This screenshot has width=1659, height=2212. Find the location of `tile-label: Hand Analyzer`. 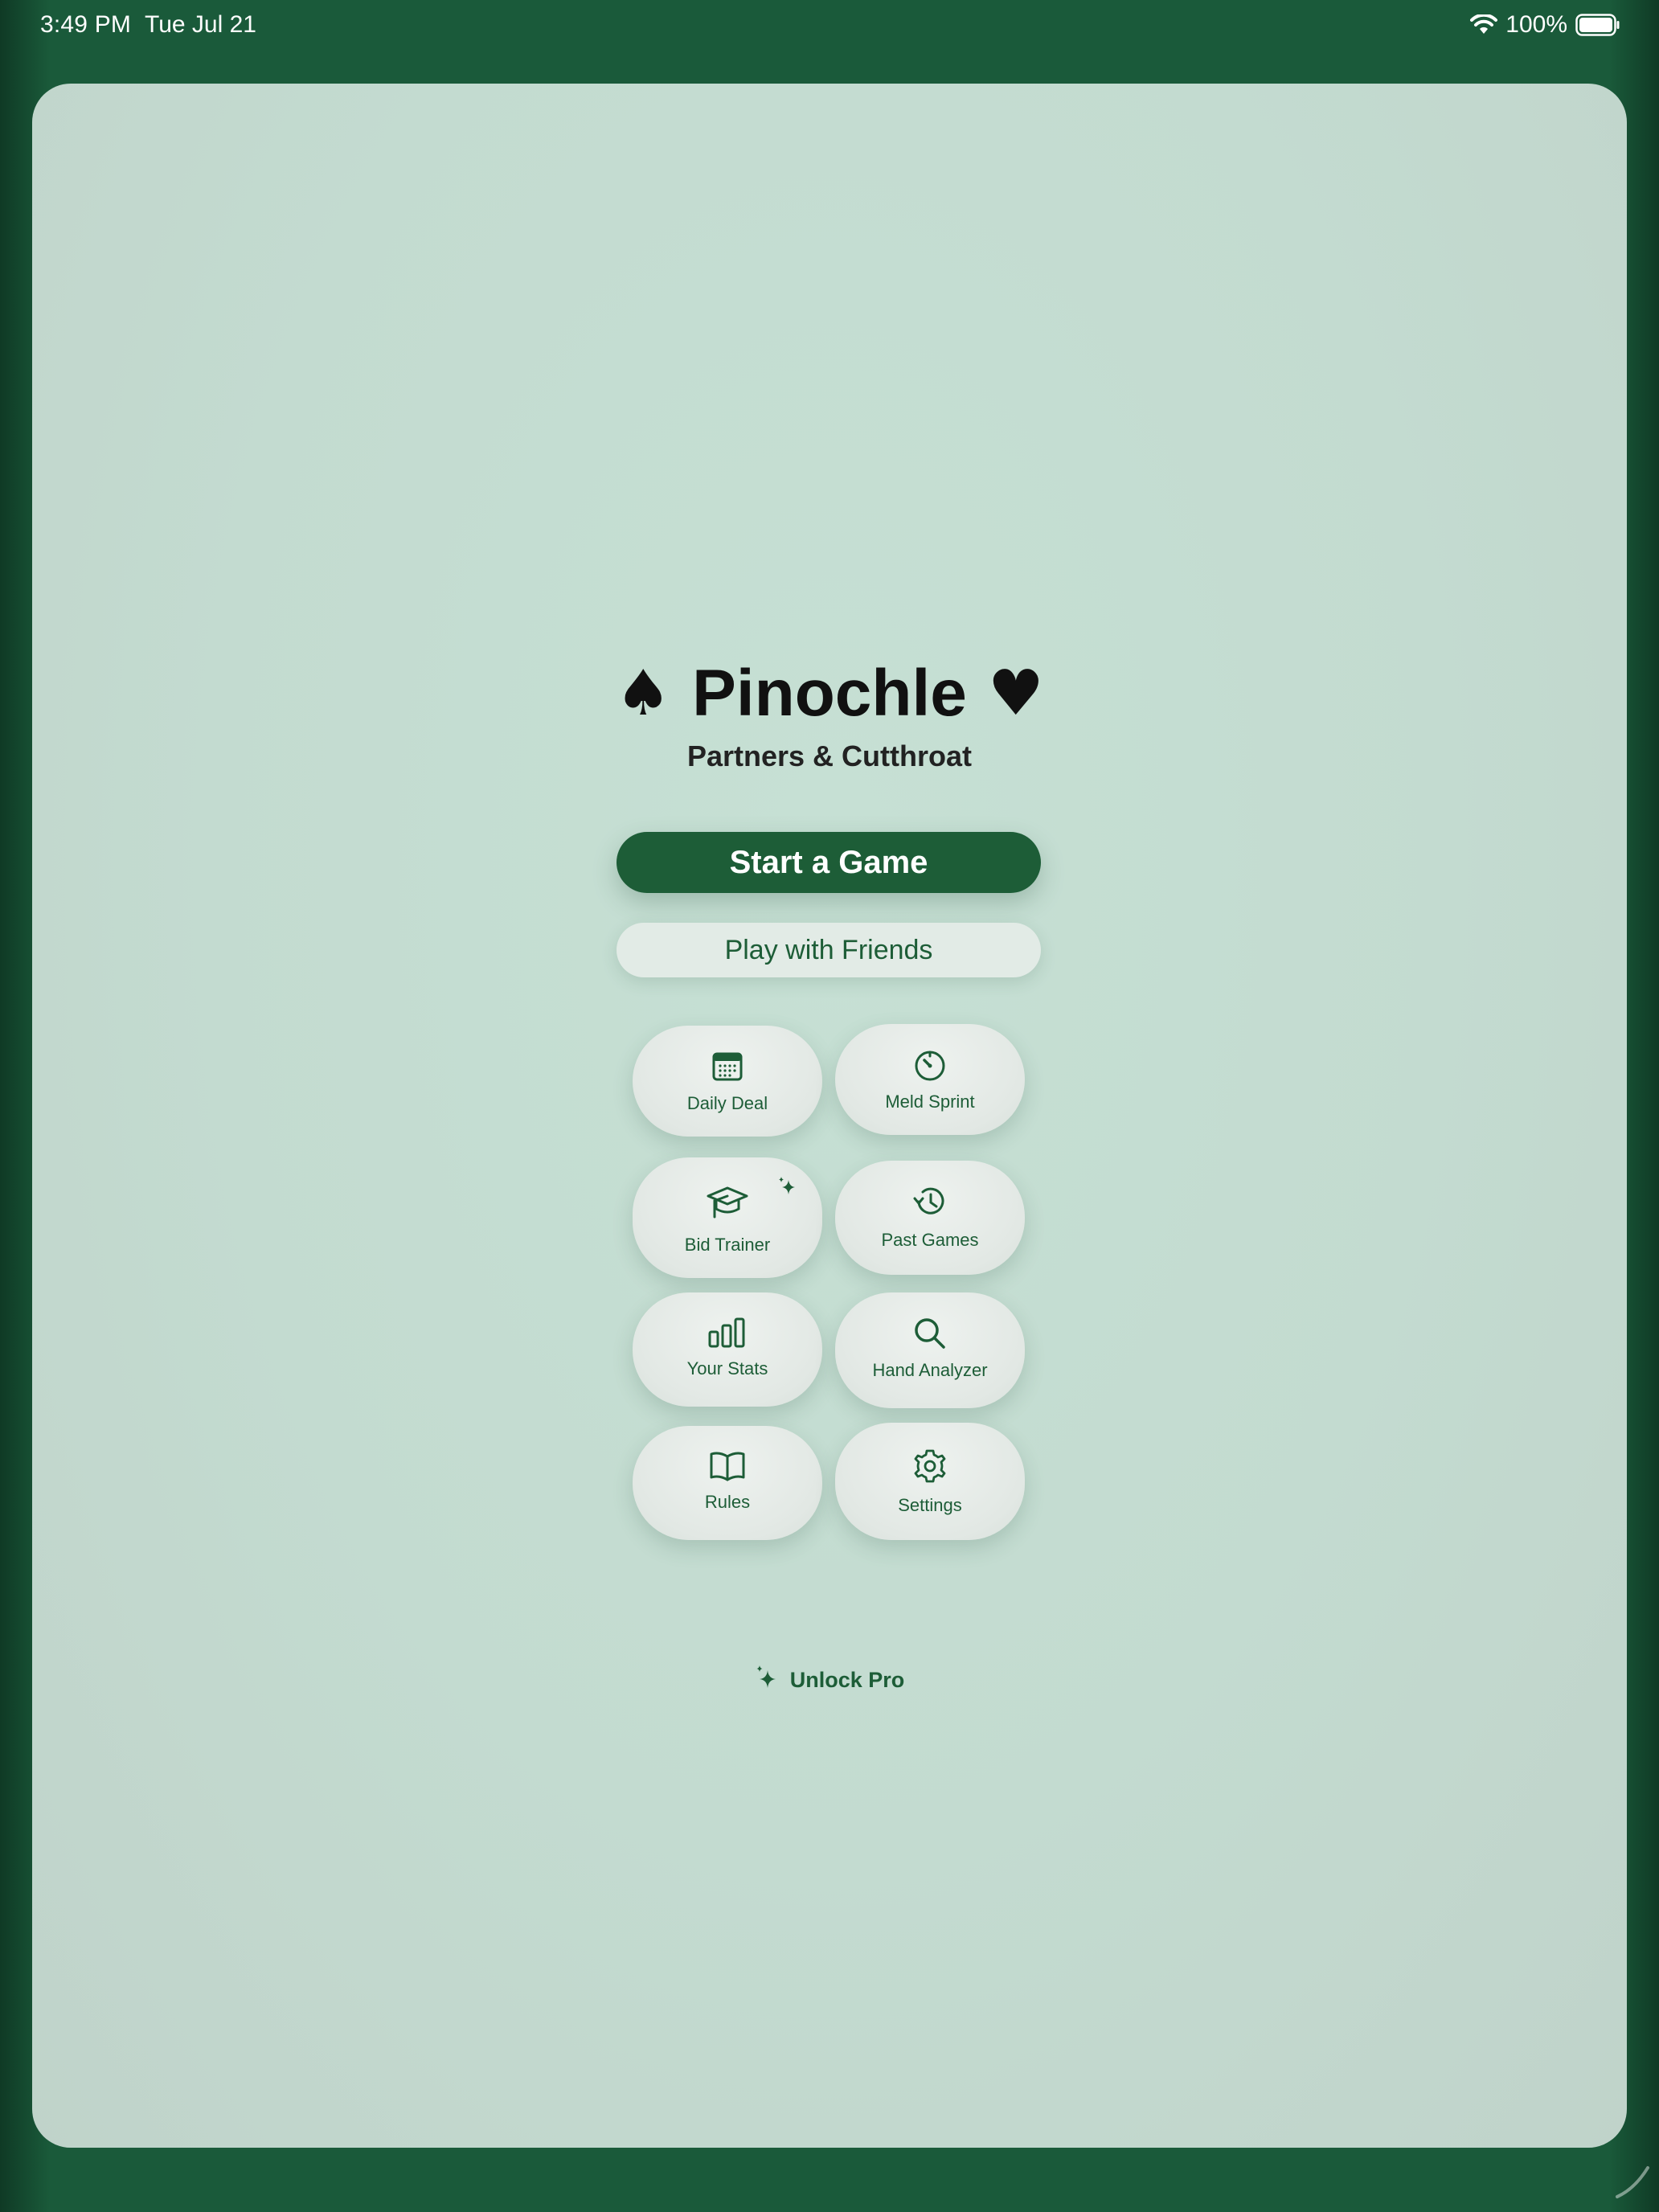

tile-label: Hand Analyzer is located at coordinates (930, 1370).